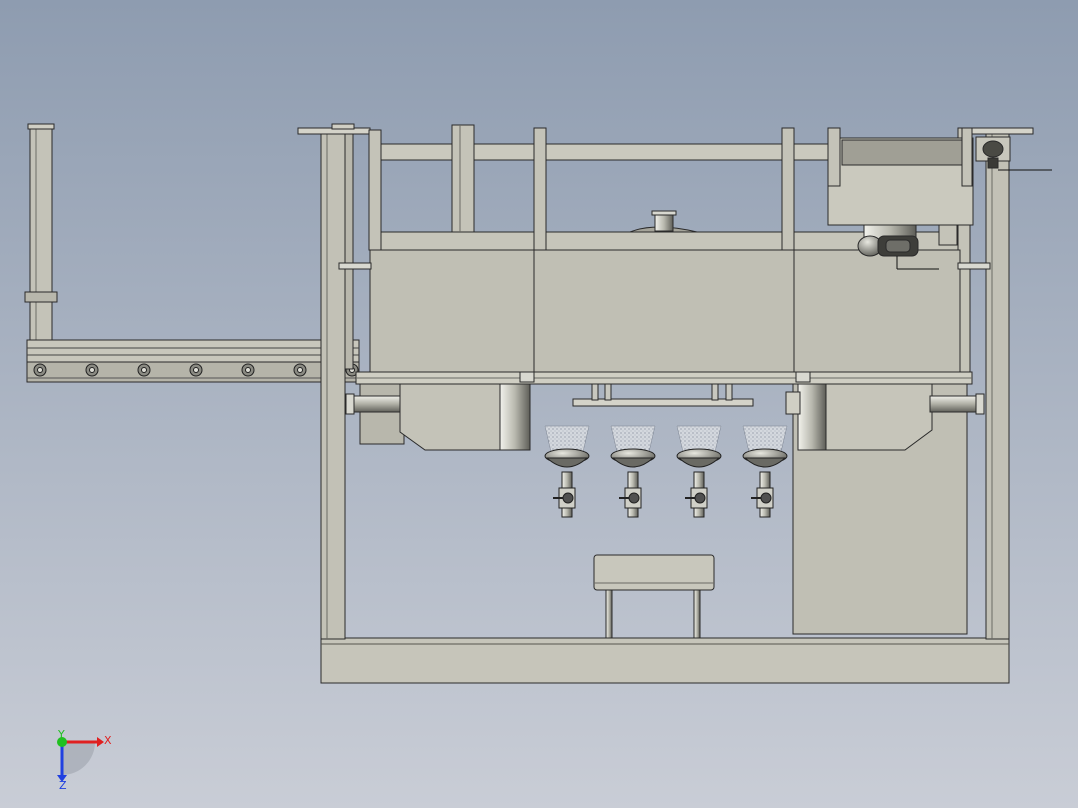  Describe the element at coordinates (997, 386) in the screenshot. I see `right-column` at that location.